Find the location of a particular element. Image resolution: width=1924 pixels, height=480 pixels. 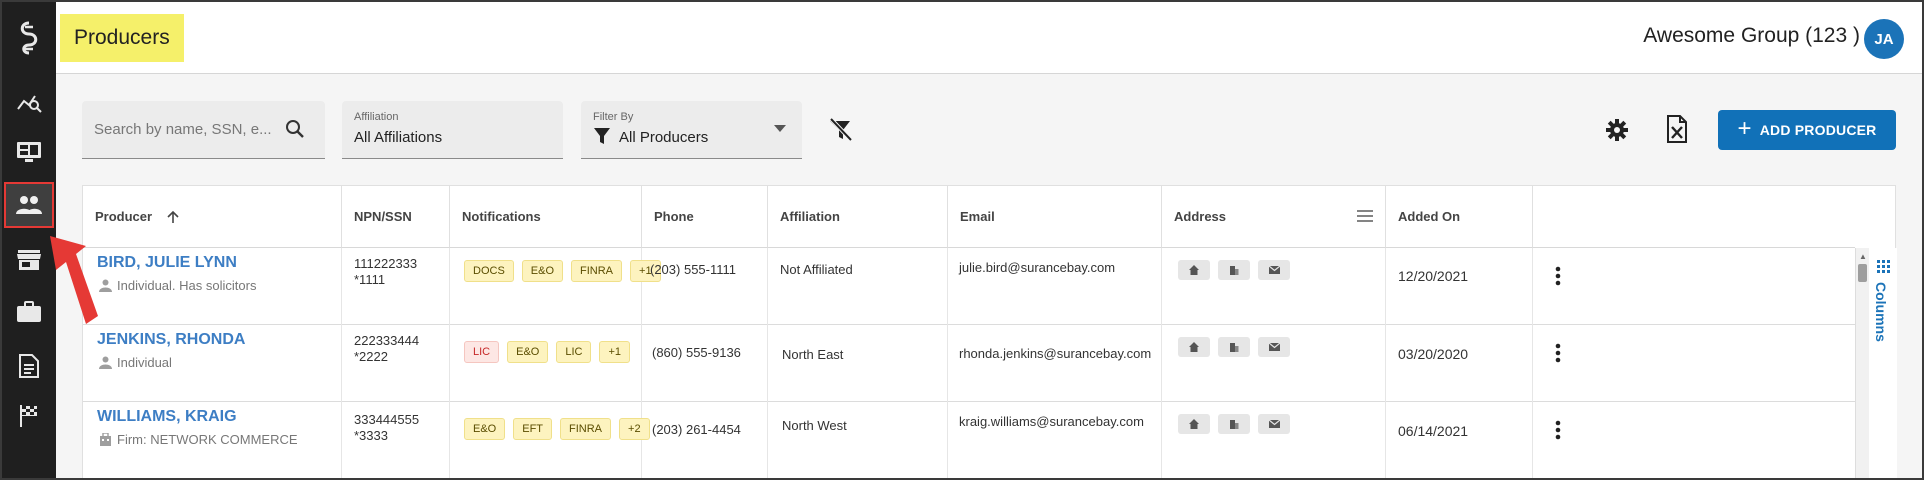

column-header-npn-ssn: NPN/SSN is located at coordinates (396, 217).